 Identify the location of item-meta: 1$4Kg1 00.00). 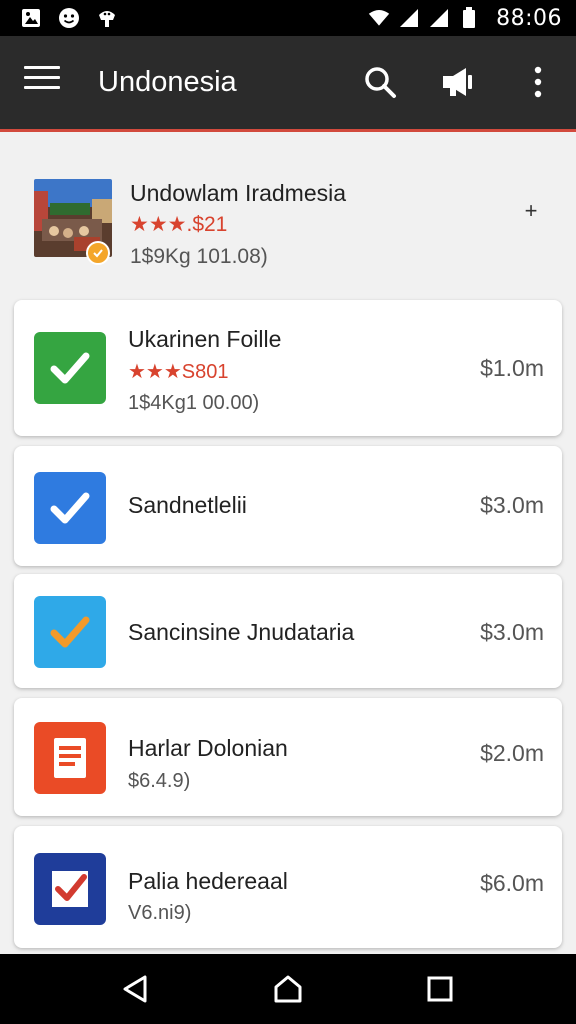
(194, 403).